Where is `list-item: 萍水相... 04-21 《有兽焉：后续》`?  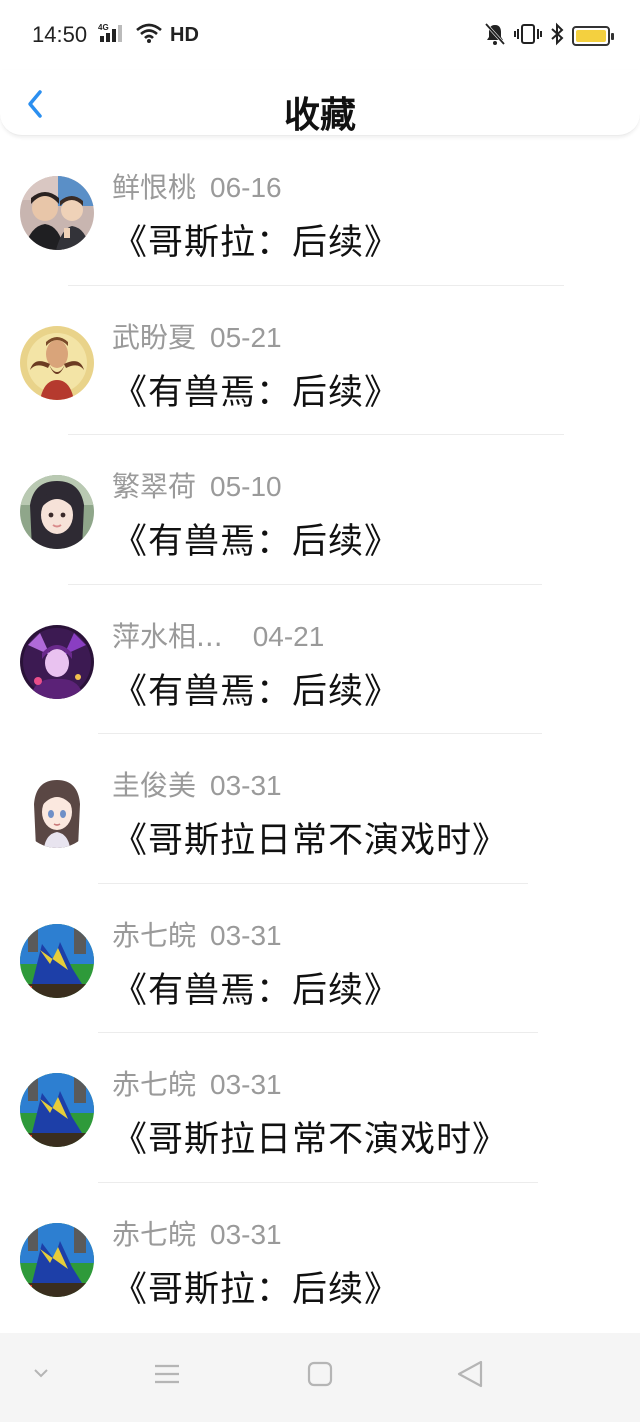
list-item: 萍水相... 04-21 《有兽焉：后续》 is located at coordinates (320, 659).